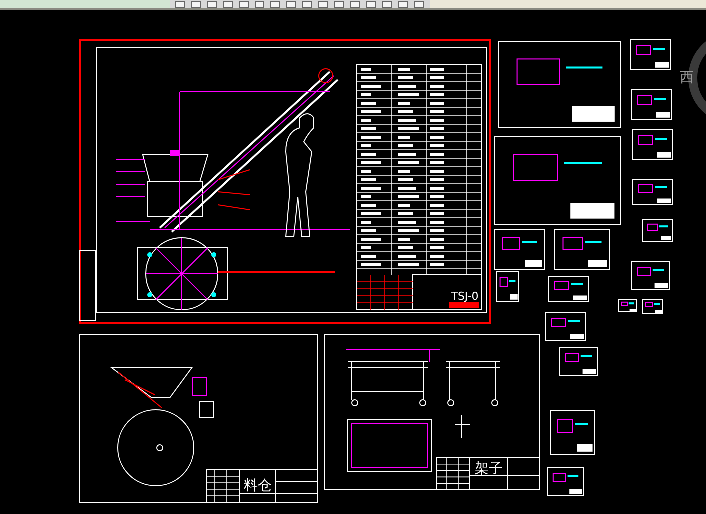  I want to click on drawing-number: TSJ-0, so click(465, 296).